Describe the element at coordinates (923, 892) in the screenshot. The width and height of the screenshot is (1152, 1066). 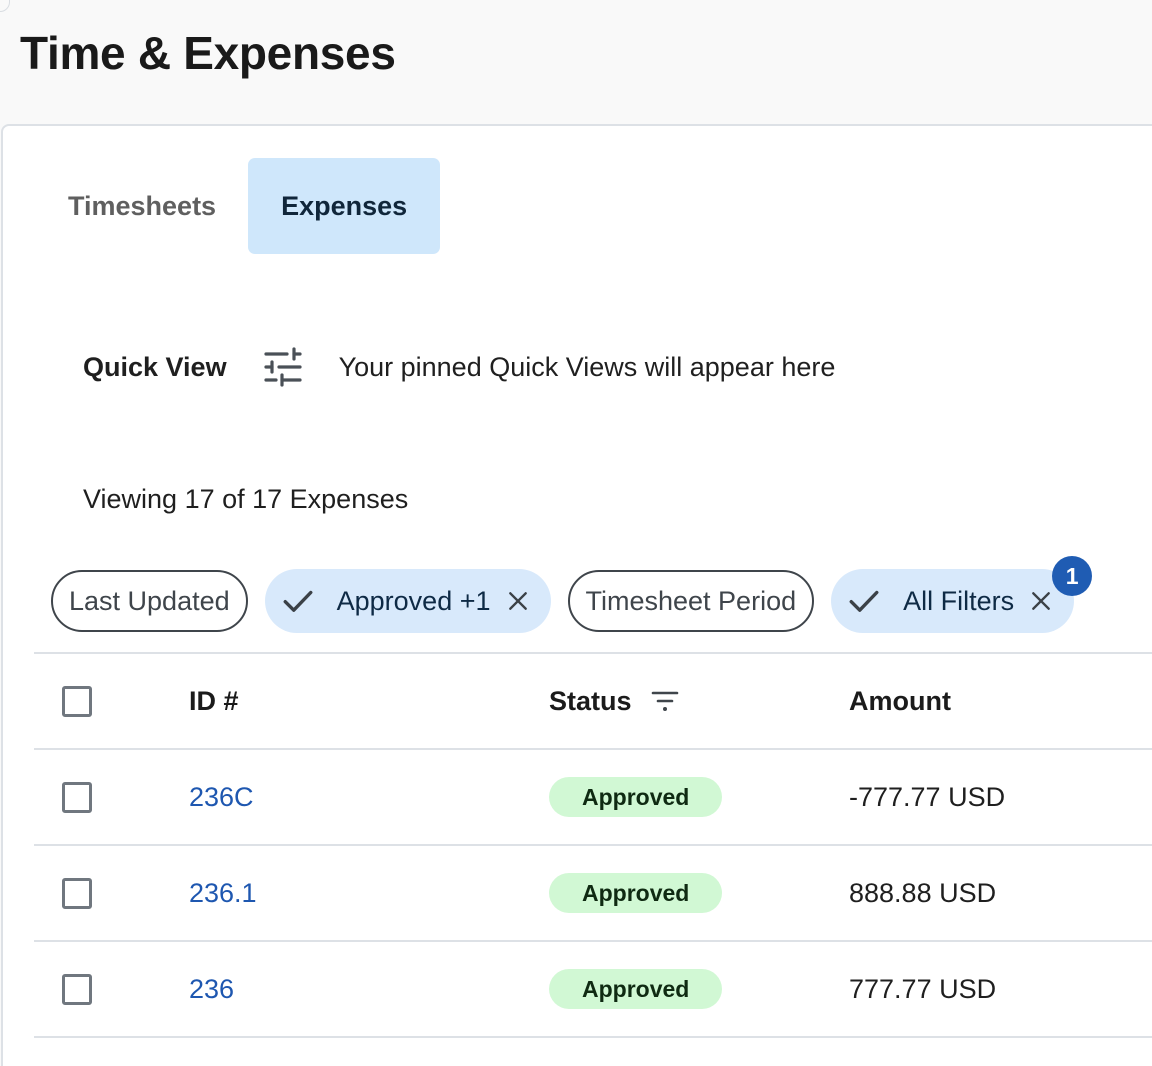
I see `amount-cell: 888.88 USD` at that location.